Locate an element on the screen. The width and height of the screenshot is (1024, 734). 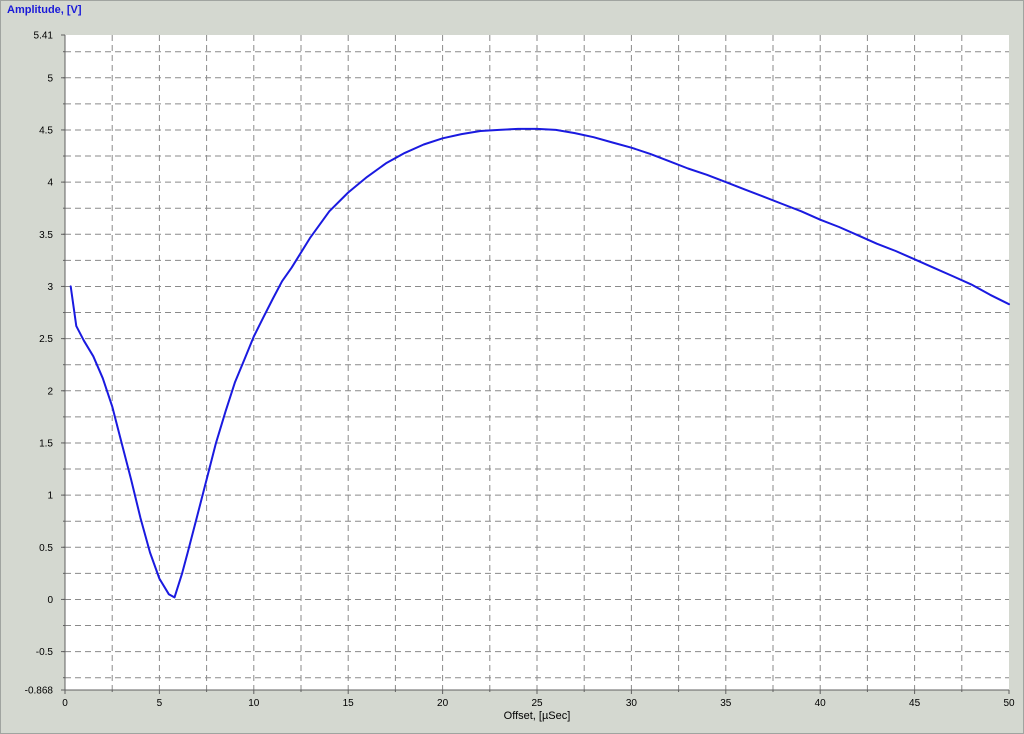
y-tick-label: 2 is located at coordinates (50, 391).